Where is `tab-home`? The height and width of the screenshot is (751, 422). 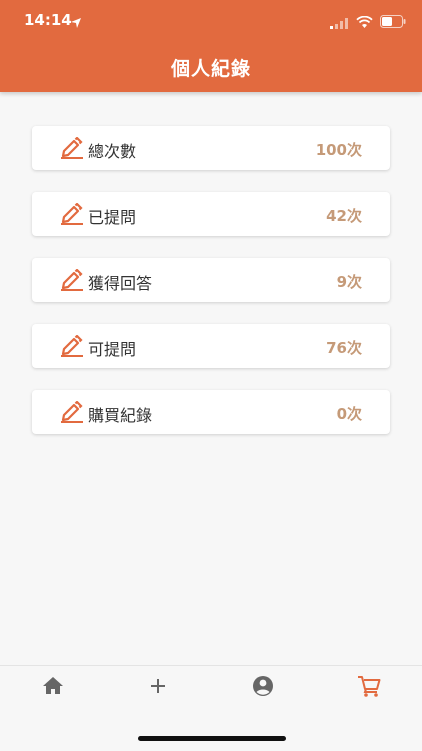 tab-home is located at coordinates (53, 686).